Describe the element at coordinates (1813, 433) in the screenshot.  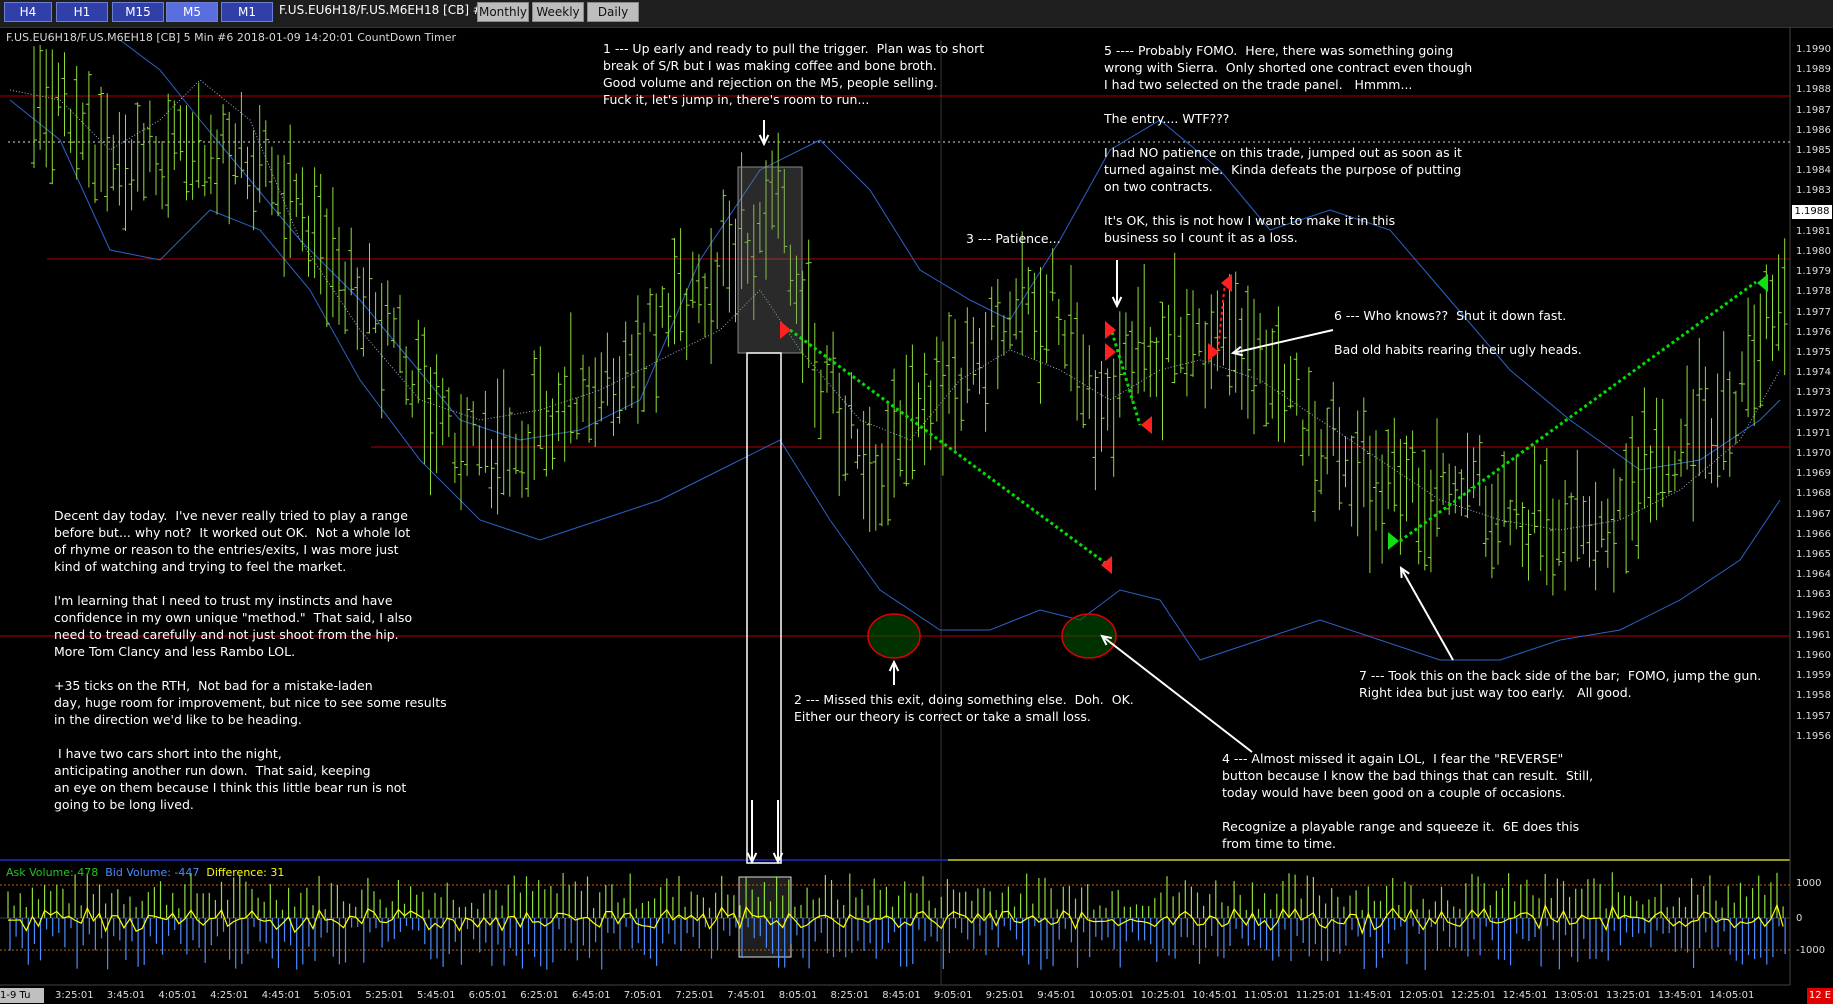
I see `price-tick-label: 1.1971` at that location.